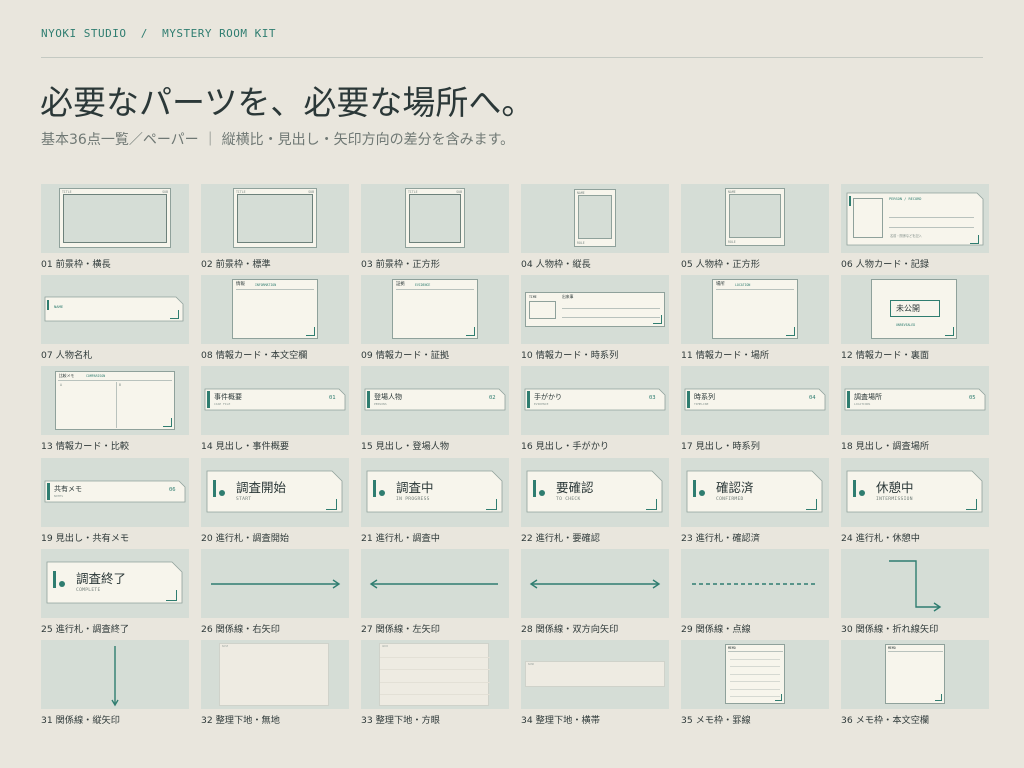  What do you see at coordinates (890, 629) in the screenshot?
I see `part-label: 30 関係線・折れ線矢印` at bounding box center [890, 629].